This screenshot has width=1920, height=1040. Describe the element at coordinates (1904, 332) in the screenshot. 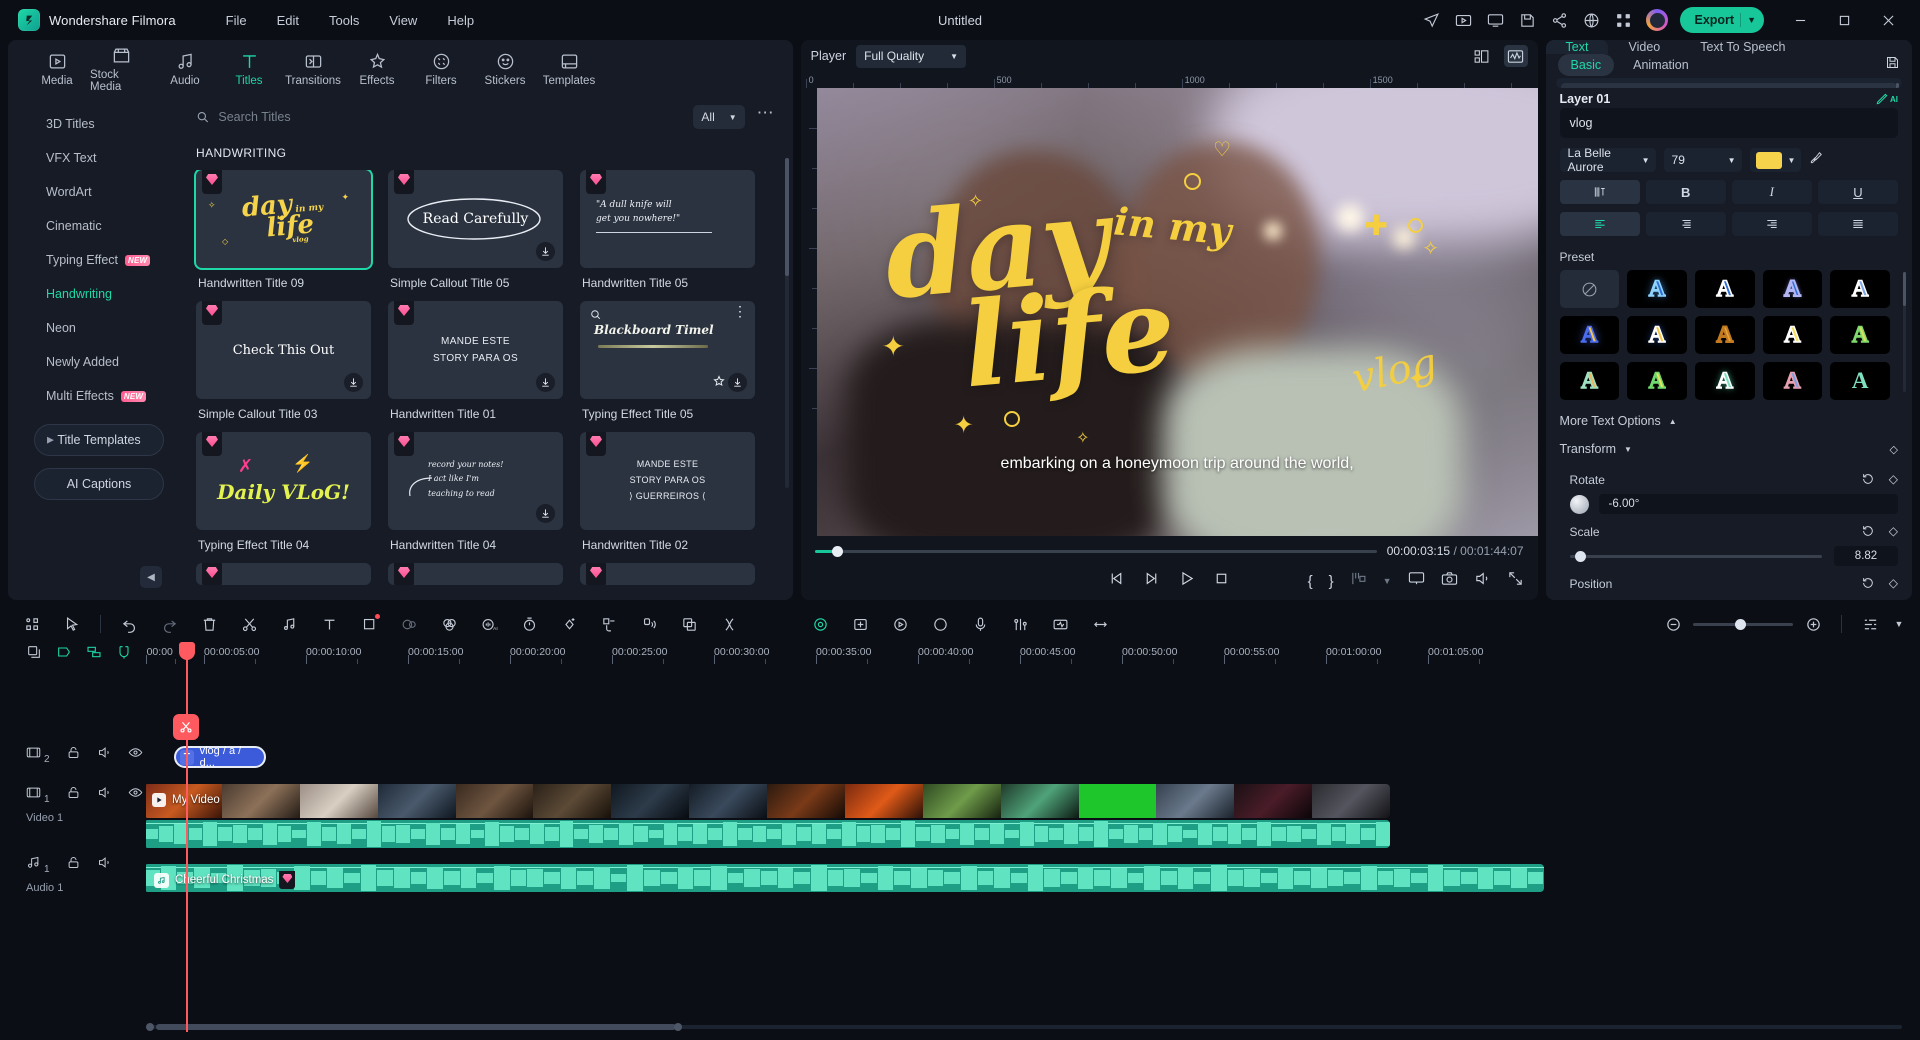

I see `preset-scrollbar` at that location.